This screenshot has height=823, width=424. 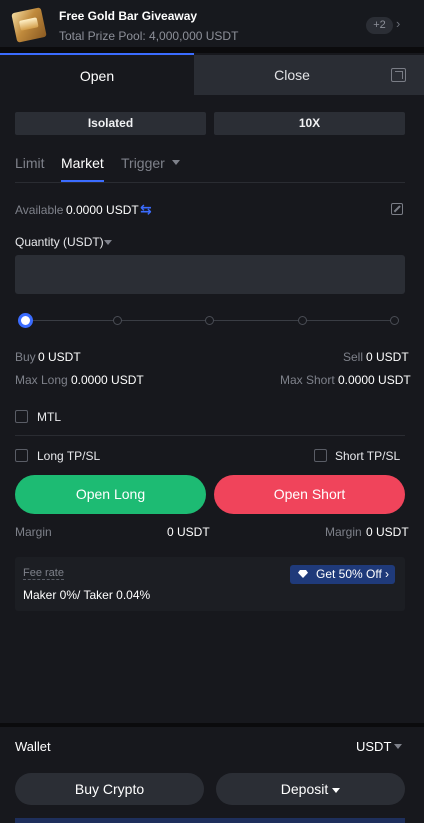 I want to click on discount-promo-label: Get 50% Off, so click(x=349, y=574).